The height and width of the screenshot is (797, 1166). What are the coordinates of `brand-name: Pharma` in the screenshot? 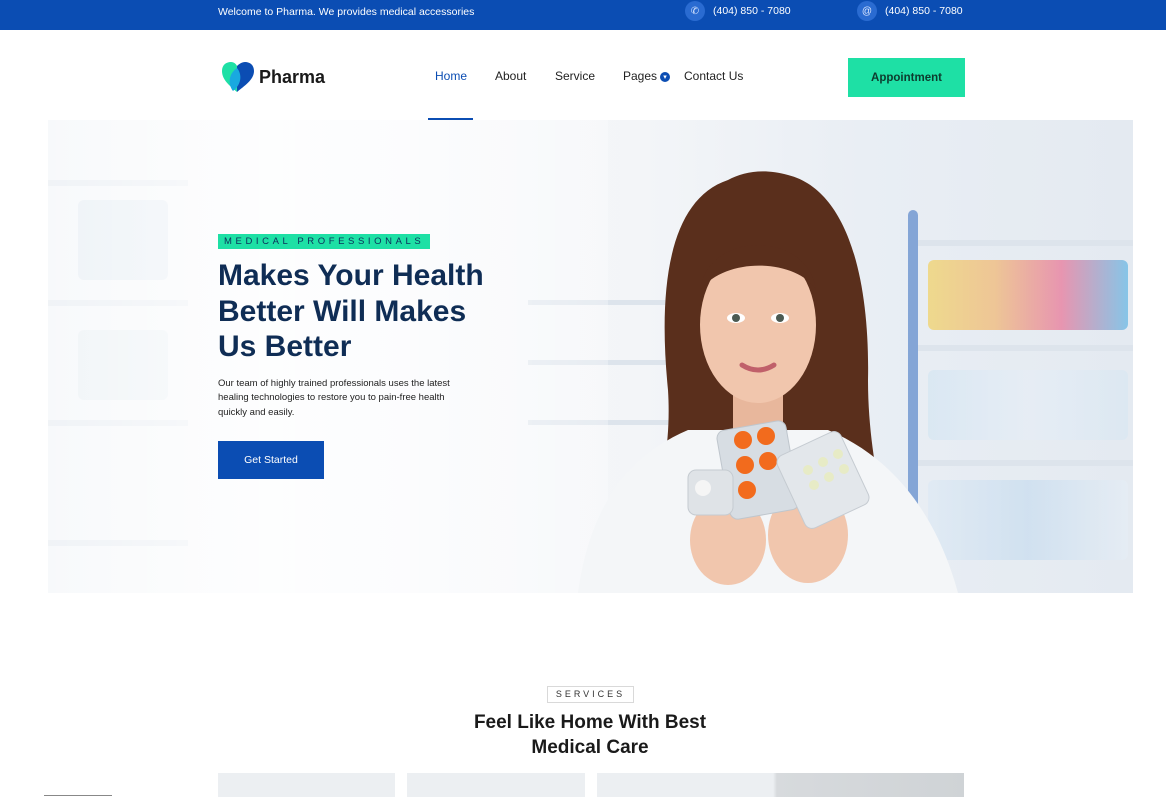 It's located at (292, 76).